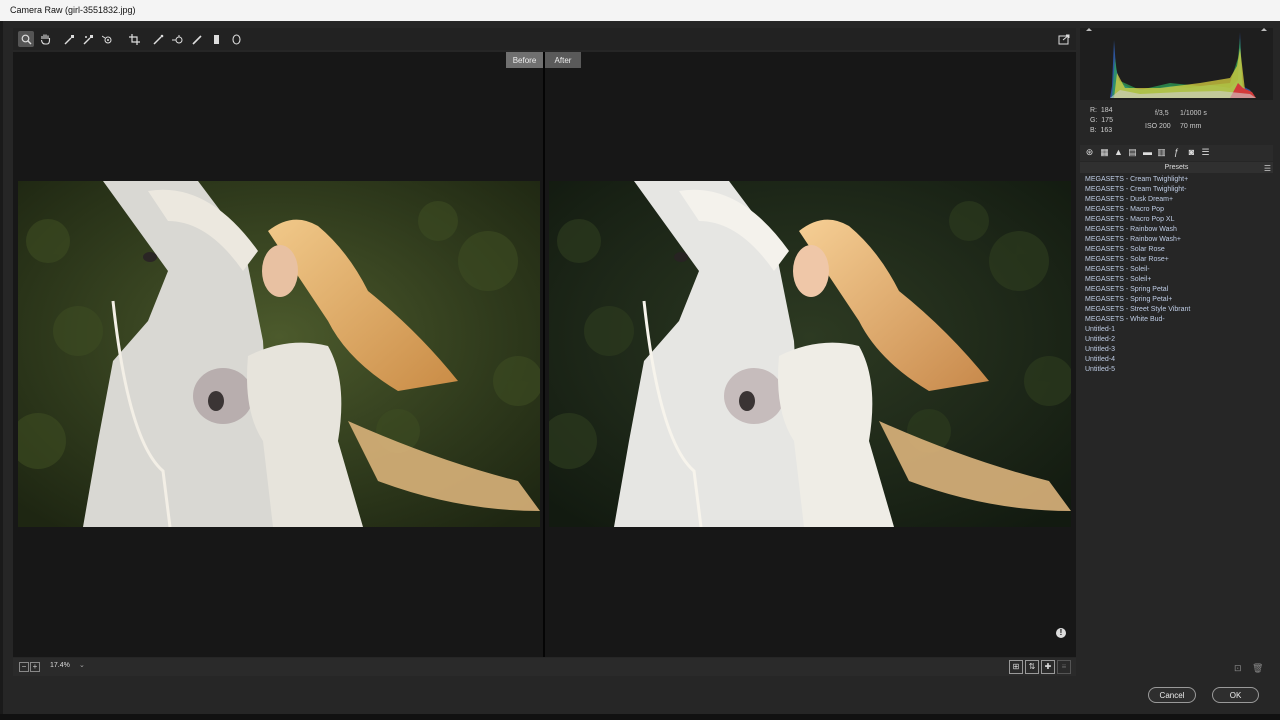 The width and height of the screenshot is (1280, 720). I want to click on b-value: 163, so click(1106, 130).